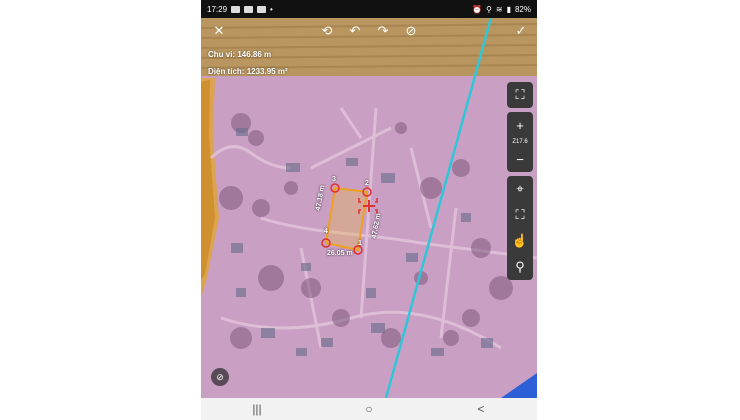 The width and height of the screenshot is (740, 420). I want to click on hide-layer-button: ⊘, so click(220, 377).